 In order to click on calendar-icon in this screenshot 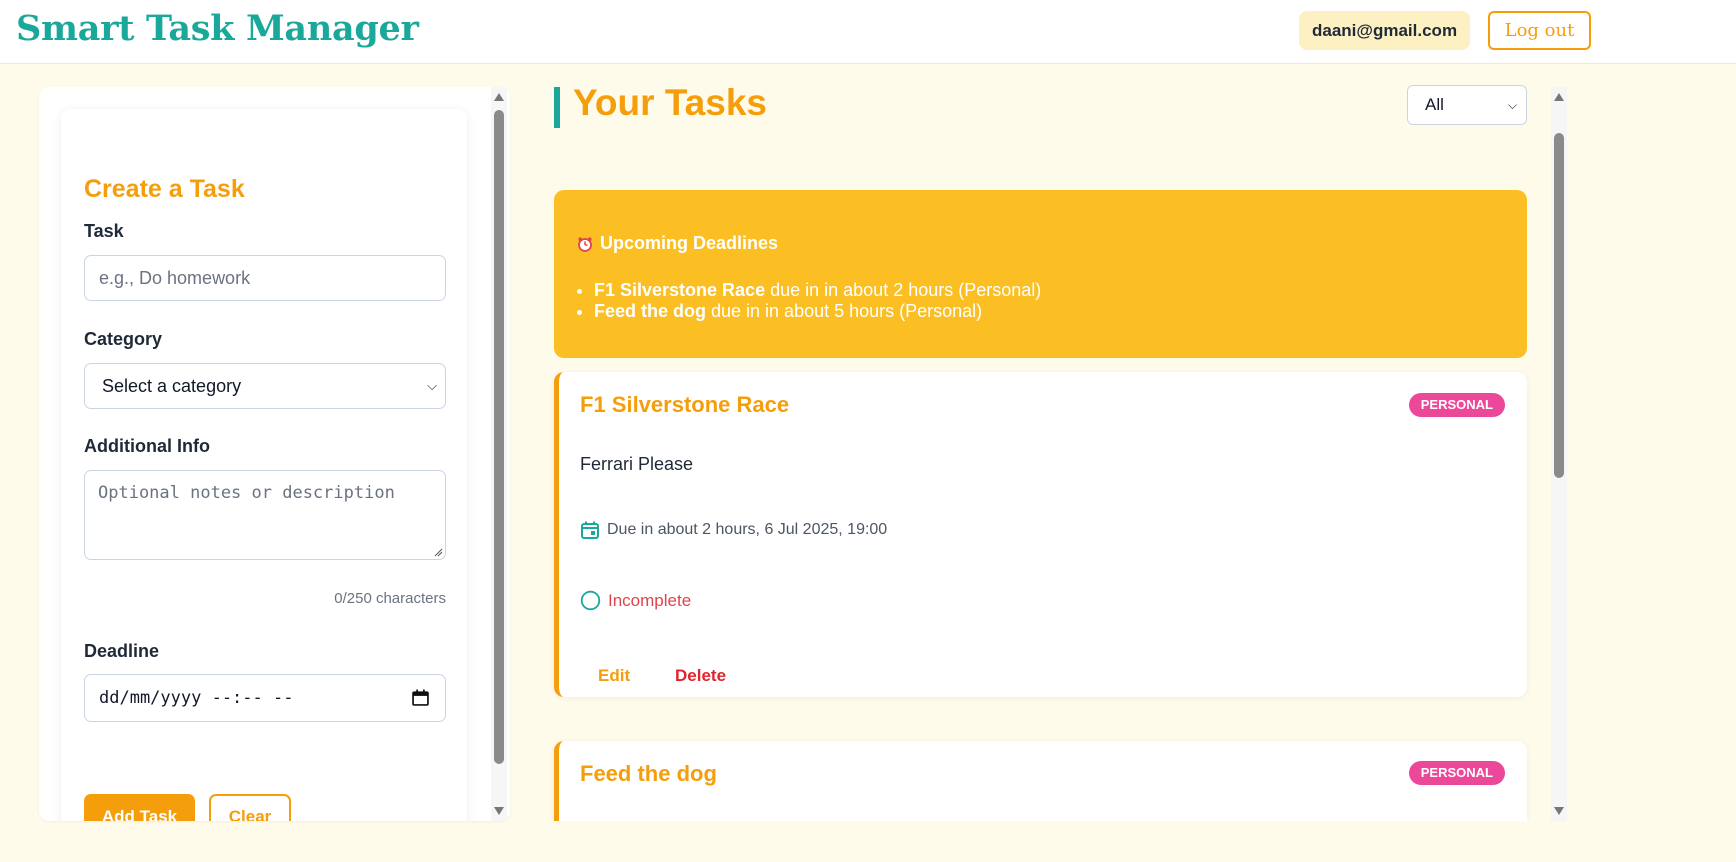, I will do `click(590, 530)`.